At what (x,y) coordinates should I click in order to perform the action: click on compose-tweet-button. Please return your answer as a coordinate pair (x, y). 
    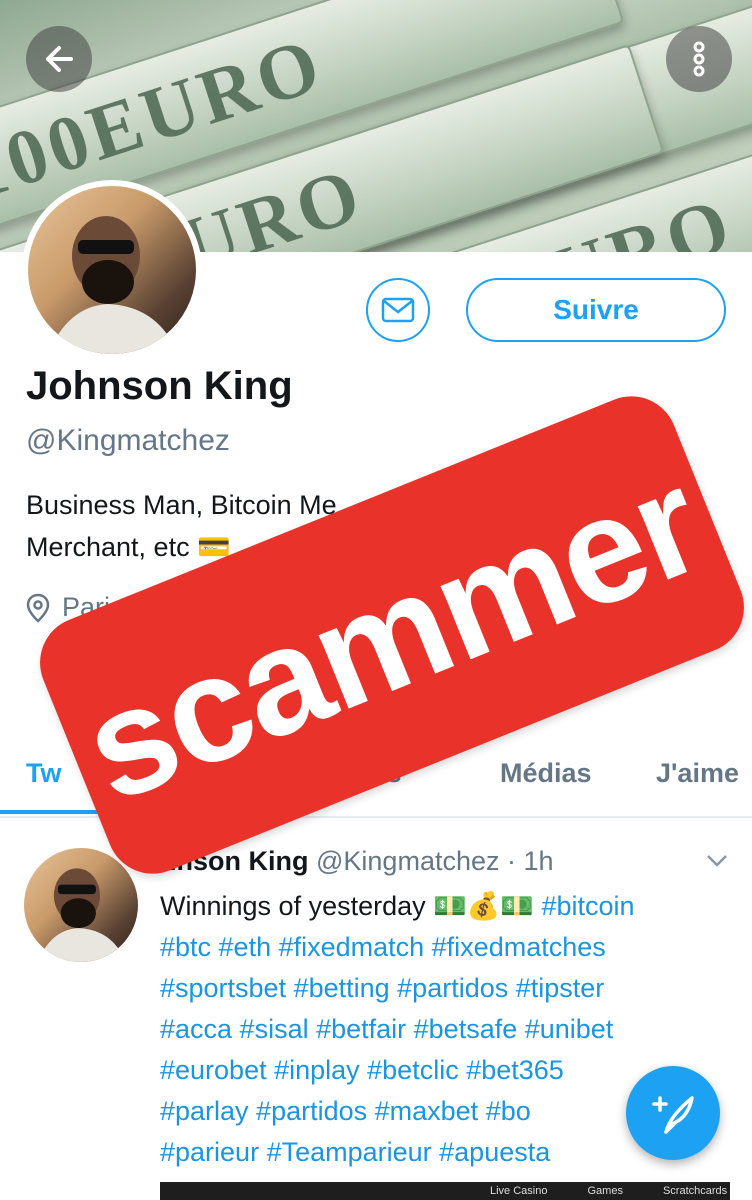
    Looking at the image, I should click on (673, 1113).